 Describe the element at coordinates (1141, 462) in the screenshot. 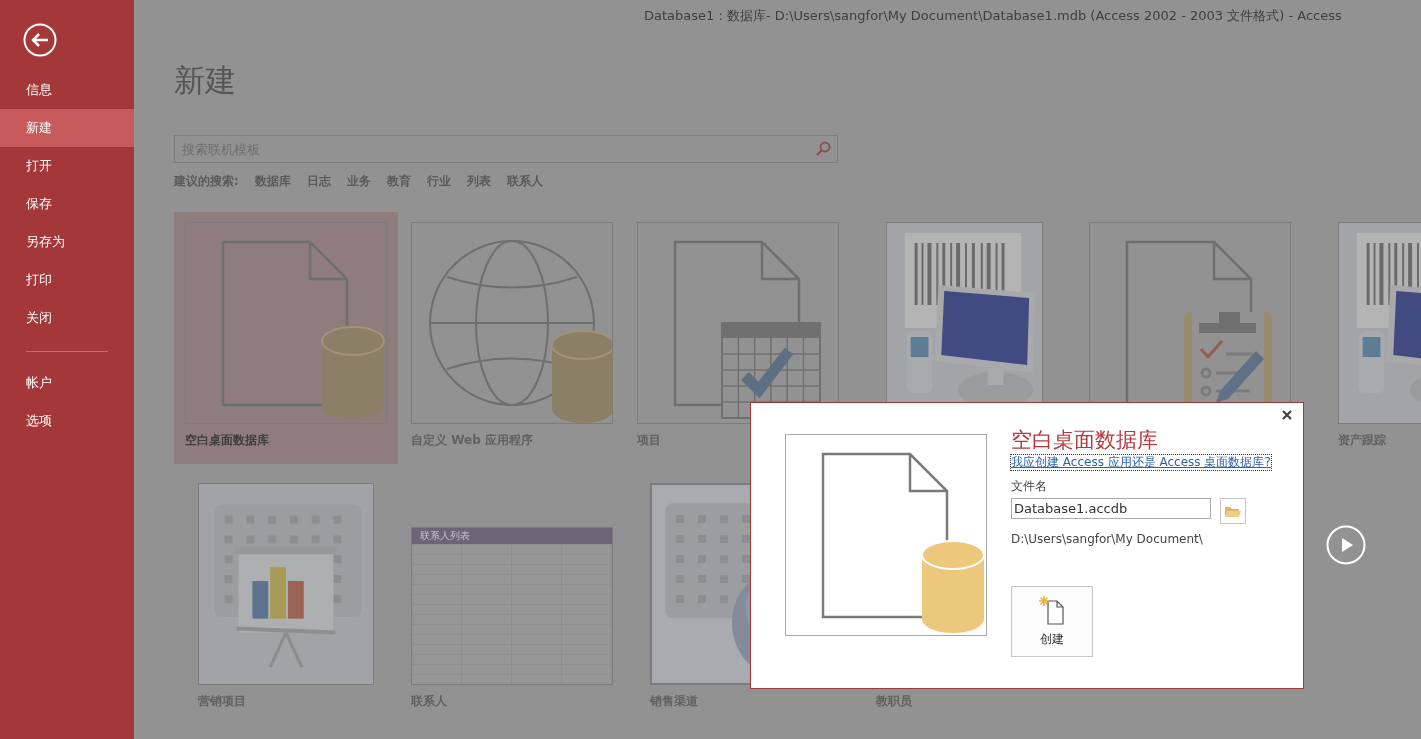

I see `help-link: 我应创建 Access 应用还是 Access 桌面数据库?` at that location.